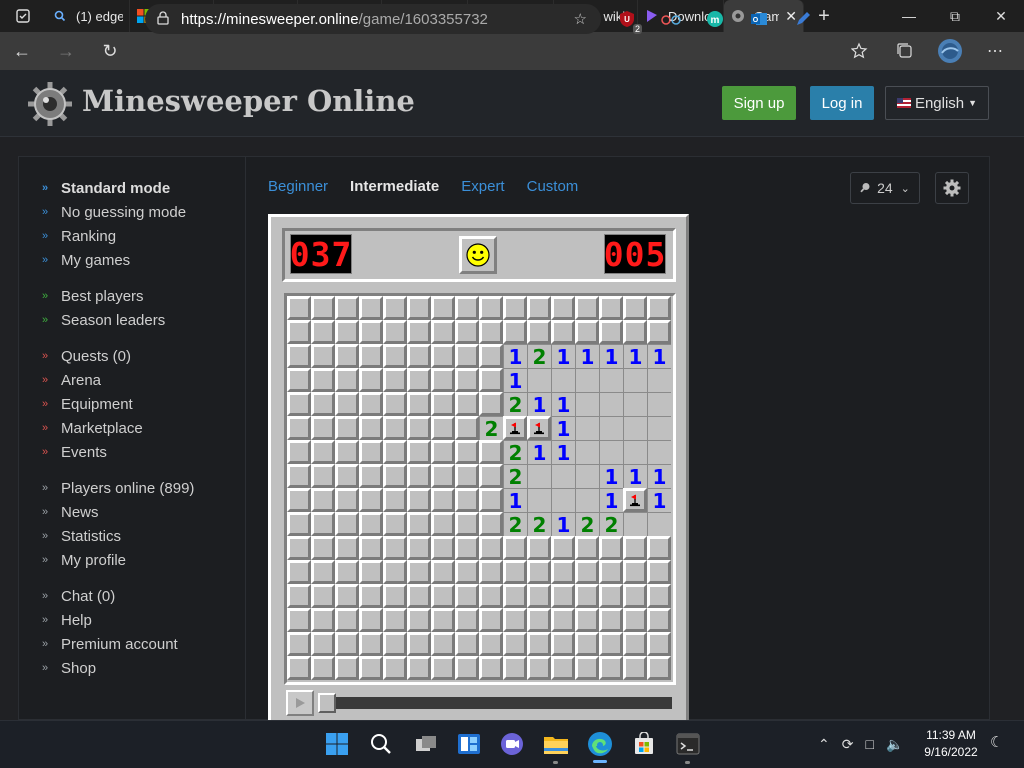 This screenshot has height=768, width=1024. What do you see at coordinates (842, 103) in the screenshot?
I see `login-button: Log in` at bounding box center [842, 103].